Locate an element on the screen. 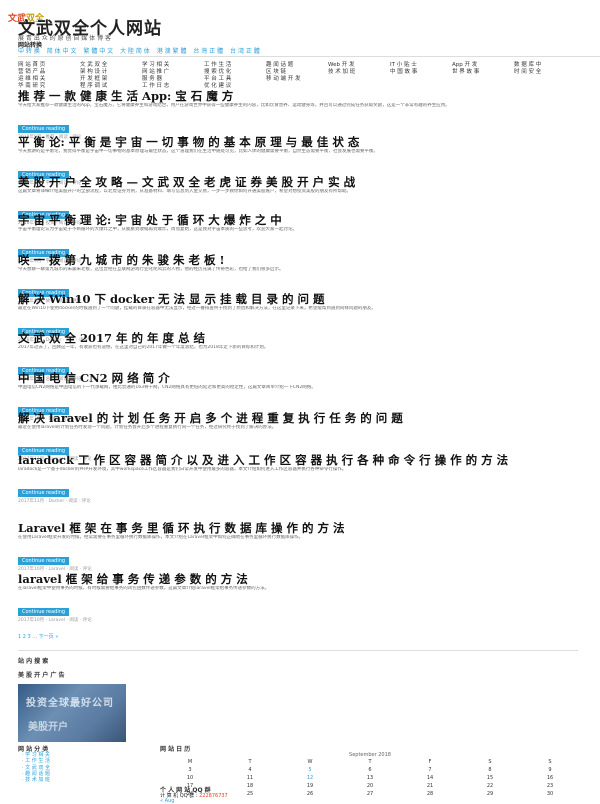  language-link: 繁 體 中 文 is located at coordinates (98, 51).